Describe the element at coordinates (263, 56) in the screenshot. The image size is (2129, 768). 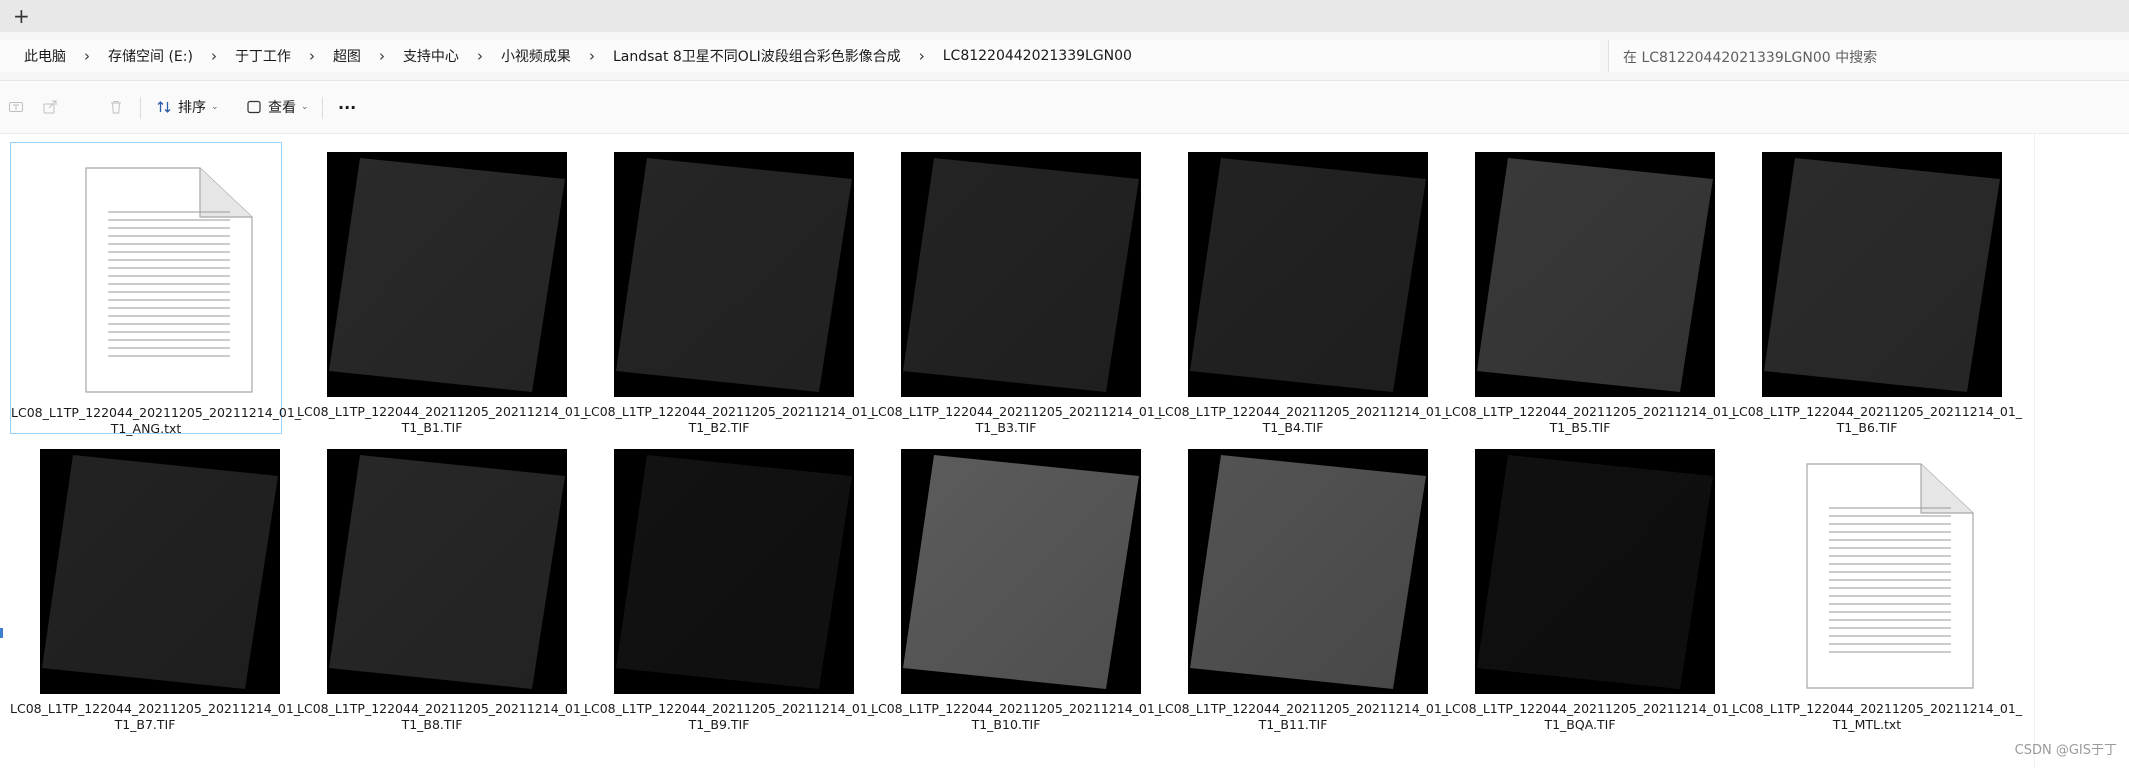
I see `breadcrumb-item: 于丁工作` at that location.